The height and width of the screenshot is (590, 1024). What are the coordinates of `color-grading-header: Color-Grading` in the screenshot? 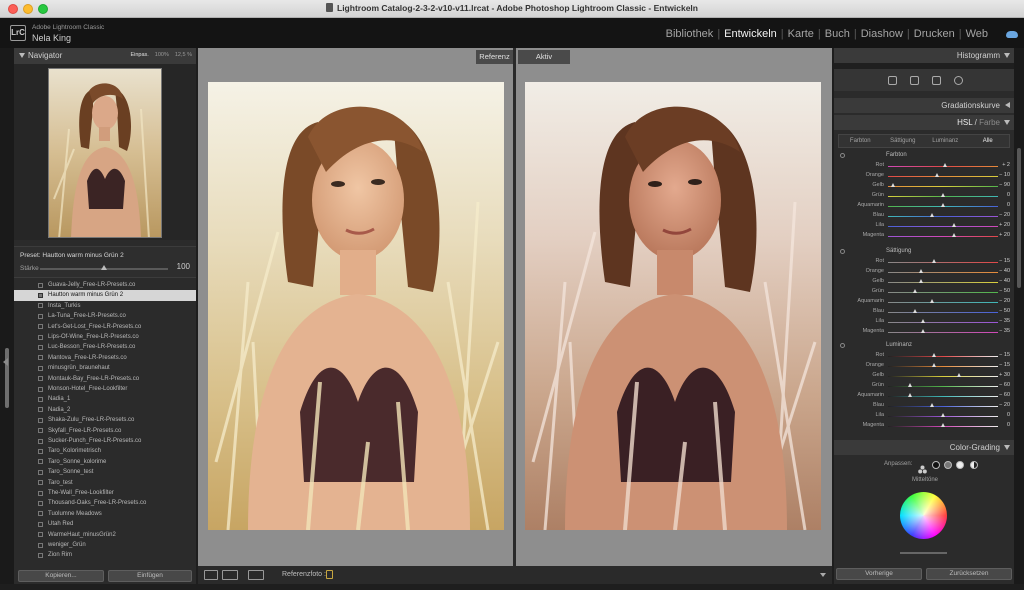 It's located at (924, 447).